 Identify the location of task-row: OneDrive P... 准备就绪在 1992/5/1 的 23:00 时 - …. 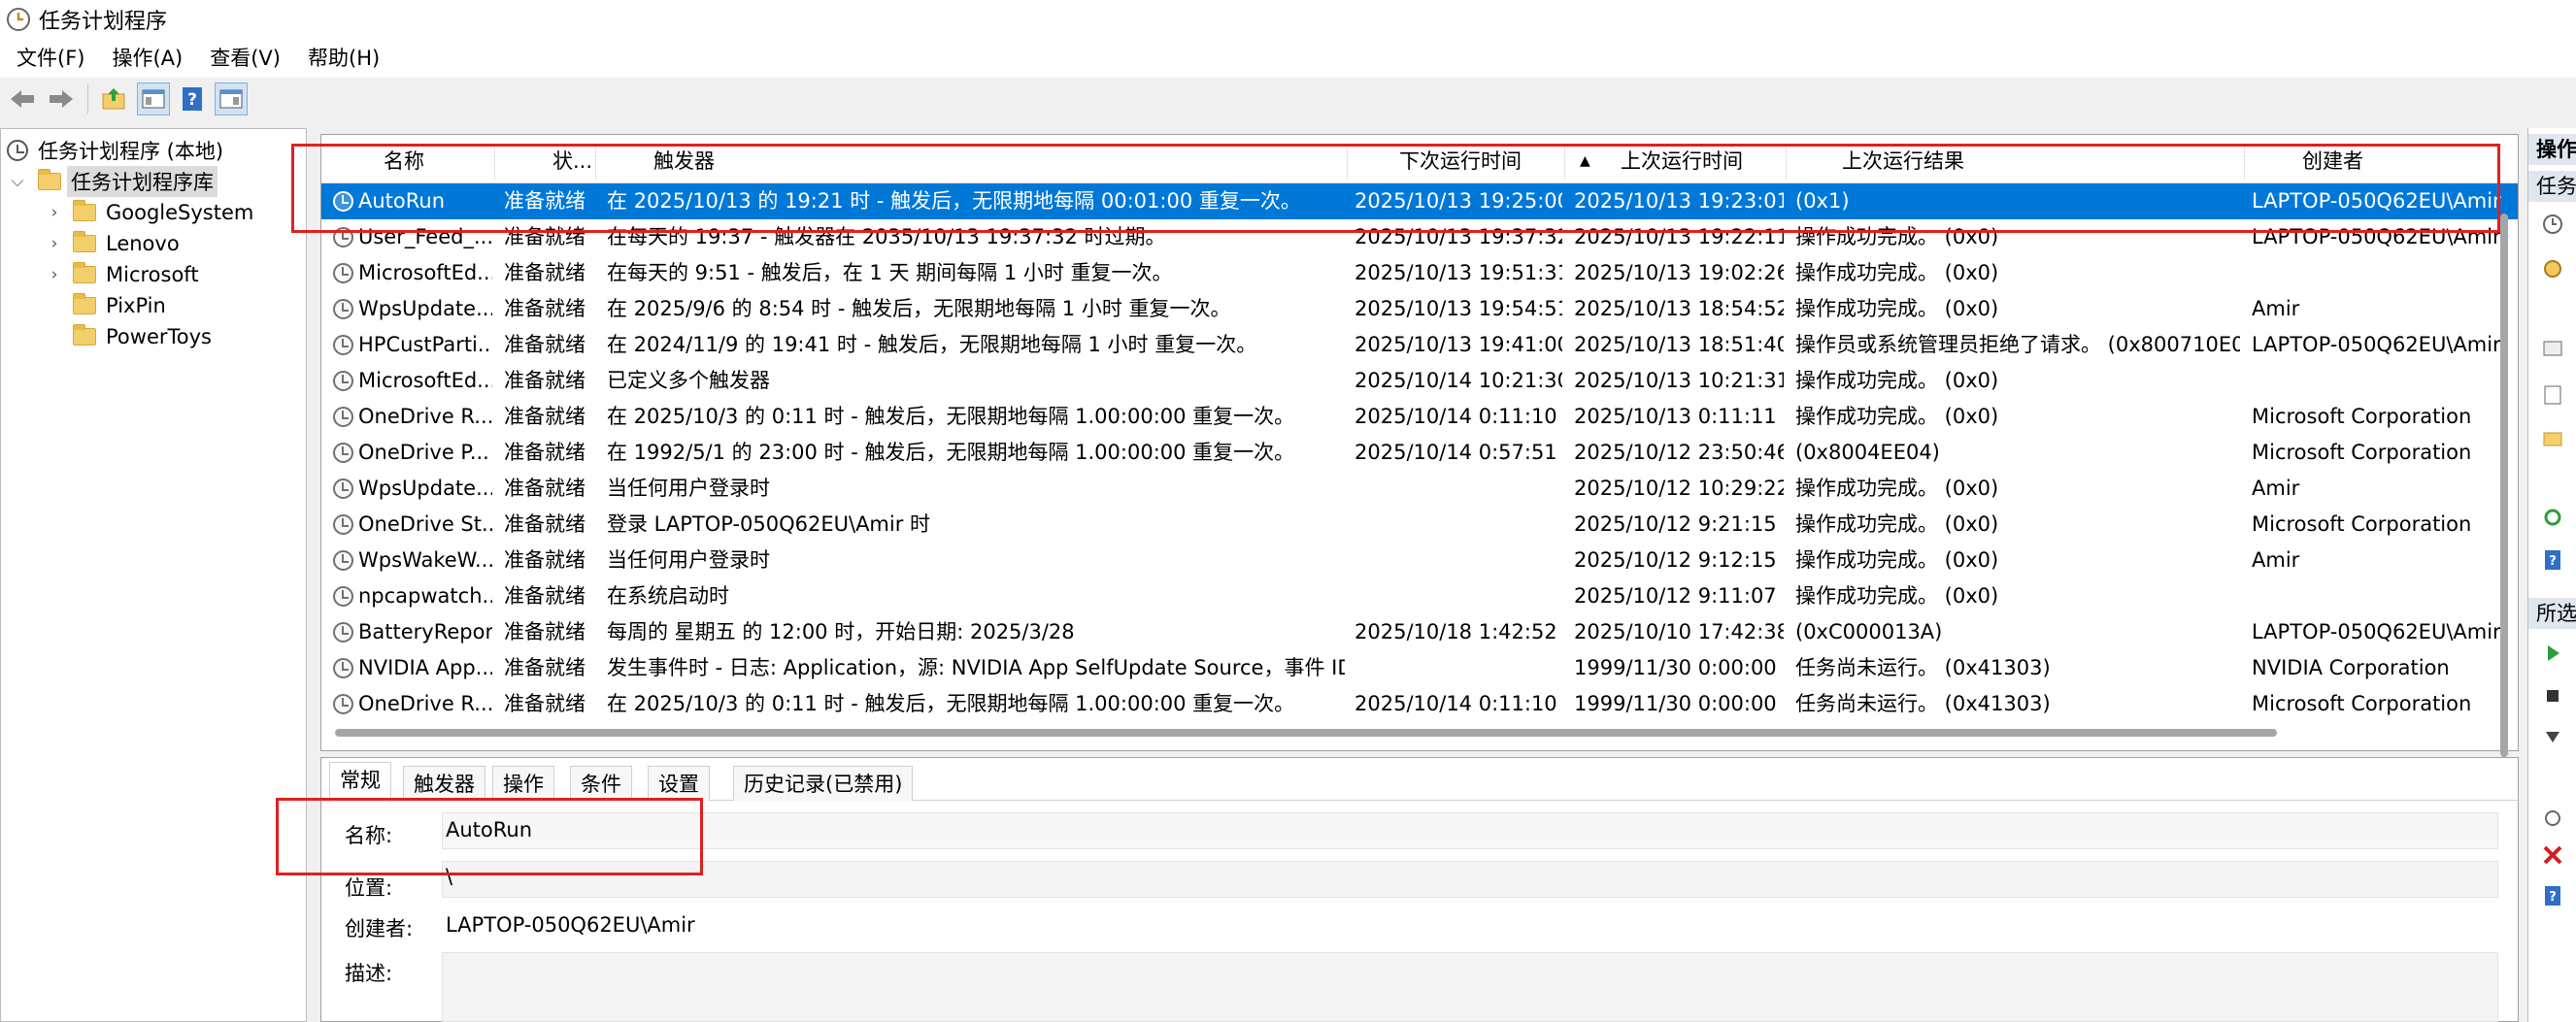
(1420, 453).